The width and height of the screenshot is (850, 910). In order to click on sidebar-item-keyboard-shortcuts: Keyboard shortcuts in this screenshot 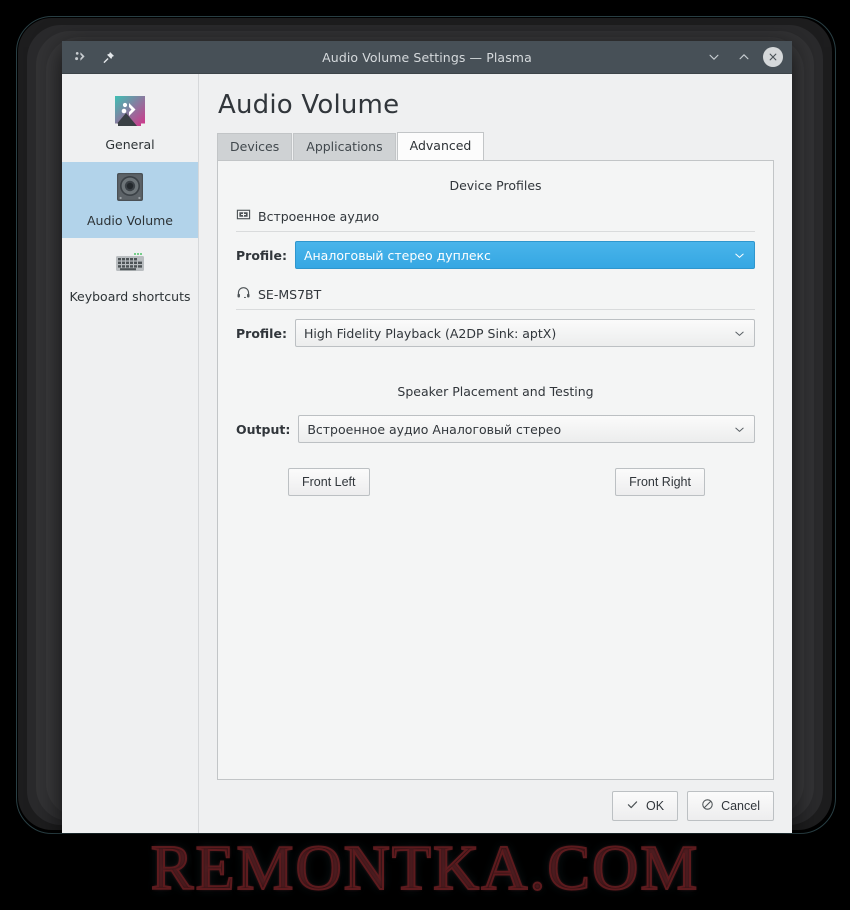, I will do `click(130, 276)`.